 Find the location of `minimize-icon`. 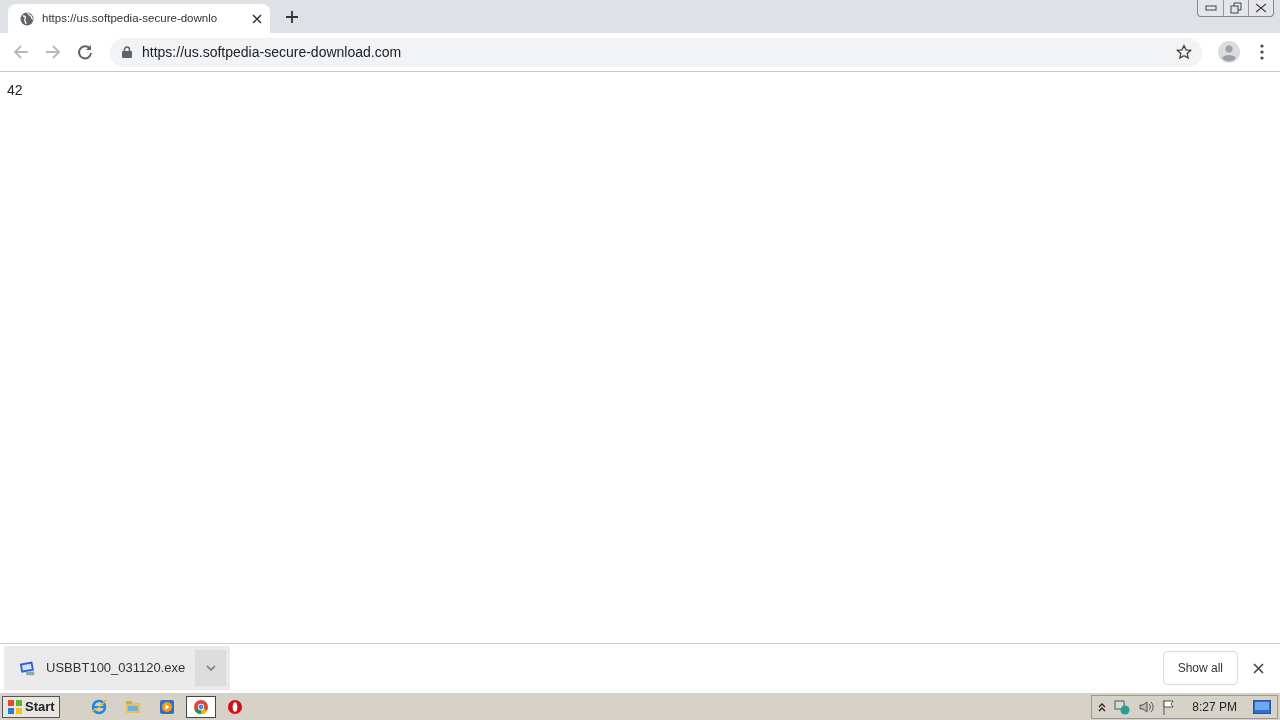

minimize-icon is located at coordinates (1210, 8).